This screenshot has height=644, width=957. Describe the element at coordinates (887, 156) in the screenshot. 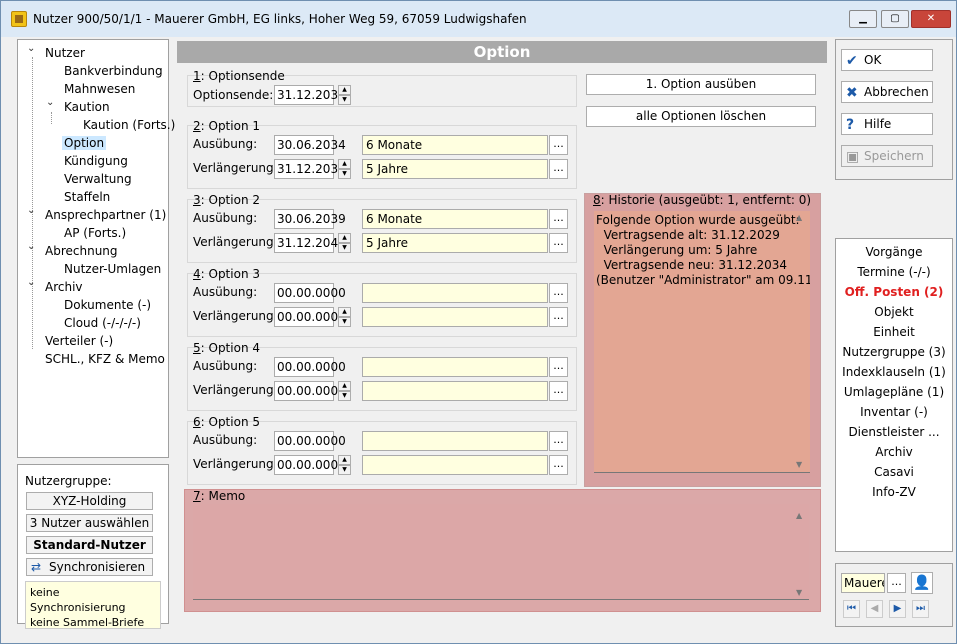

I see `save-button: ▣ Speichern` at that location.